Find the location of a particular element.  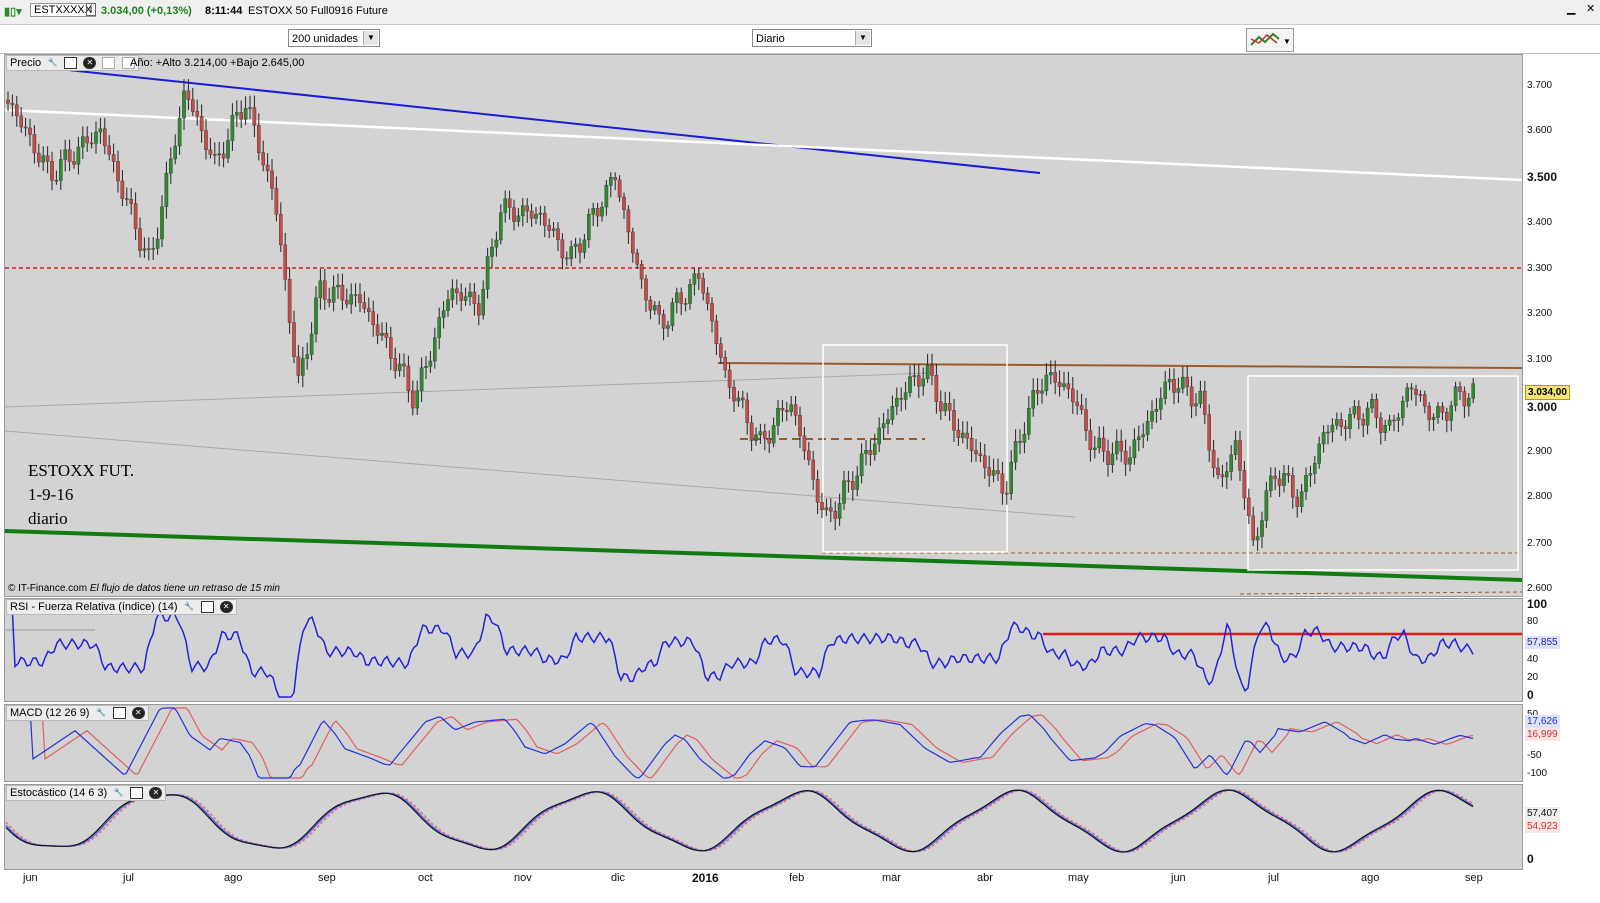

footer-source: © IT-Finance.com is located at coordinates (48, 588).